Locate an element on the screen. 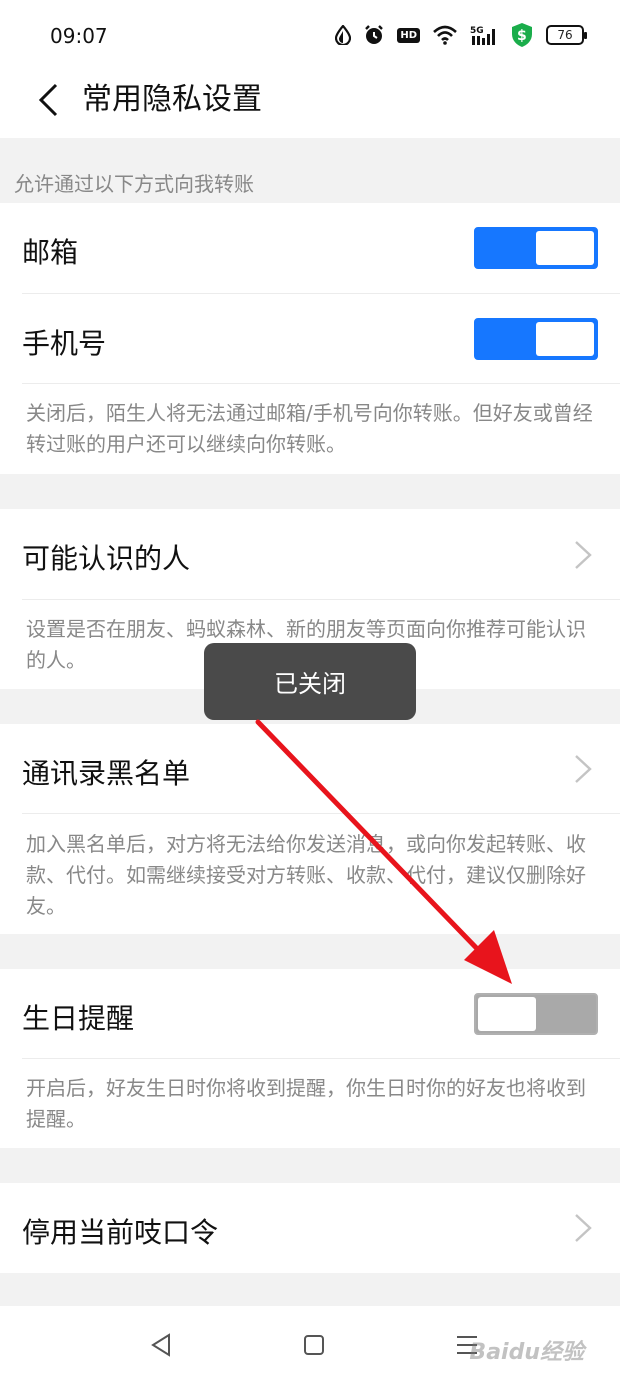 Image resolution: width=620 pixels, height=1386 pixels. toast: 已关闭 is located at coordinates (310, 681).